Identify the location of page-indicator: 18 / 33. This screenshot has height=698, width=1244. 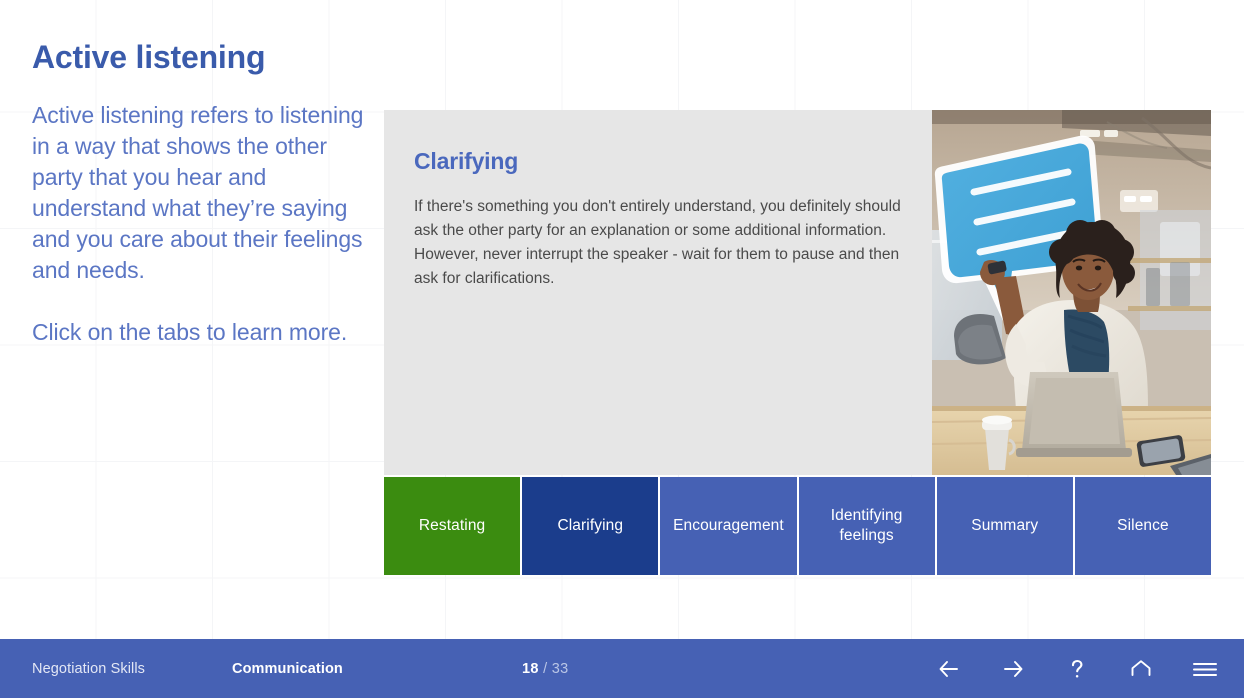
(545, 669).